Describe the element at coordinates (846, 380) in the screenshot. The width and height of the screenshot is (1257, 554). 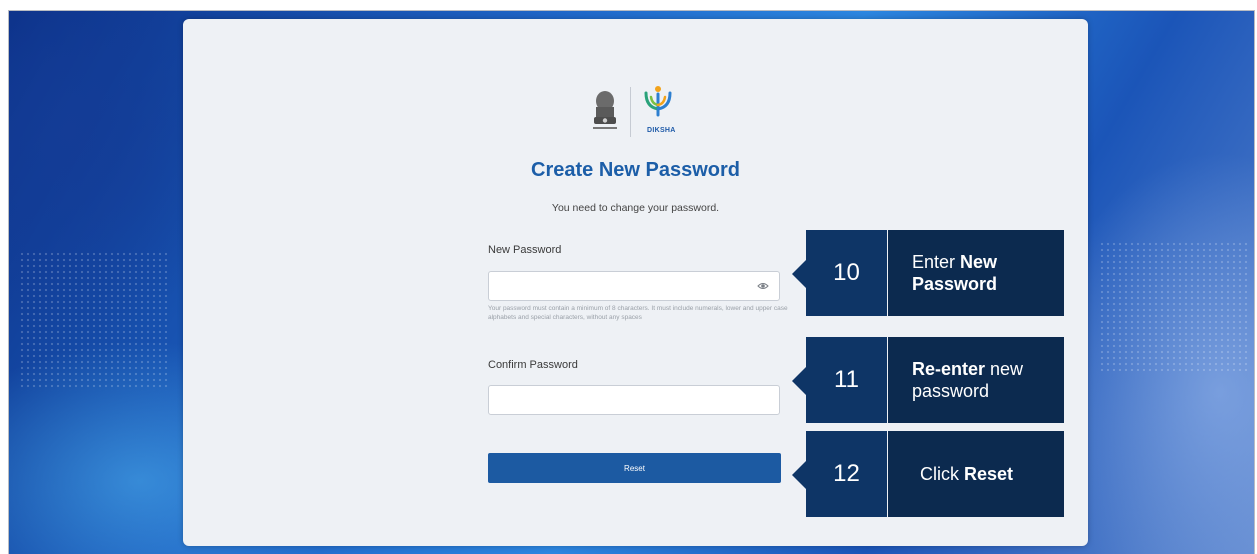
I see `callout-number: 11` at that location.